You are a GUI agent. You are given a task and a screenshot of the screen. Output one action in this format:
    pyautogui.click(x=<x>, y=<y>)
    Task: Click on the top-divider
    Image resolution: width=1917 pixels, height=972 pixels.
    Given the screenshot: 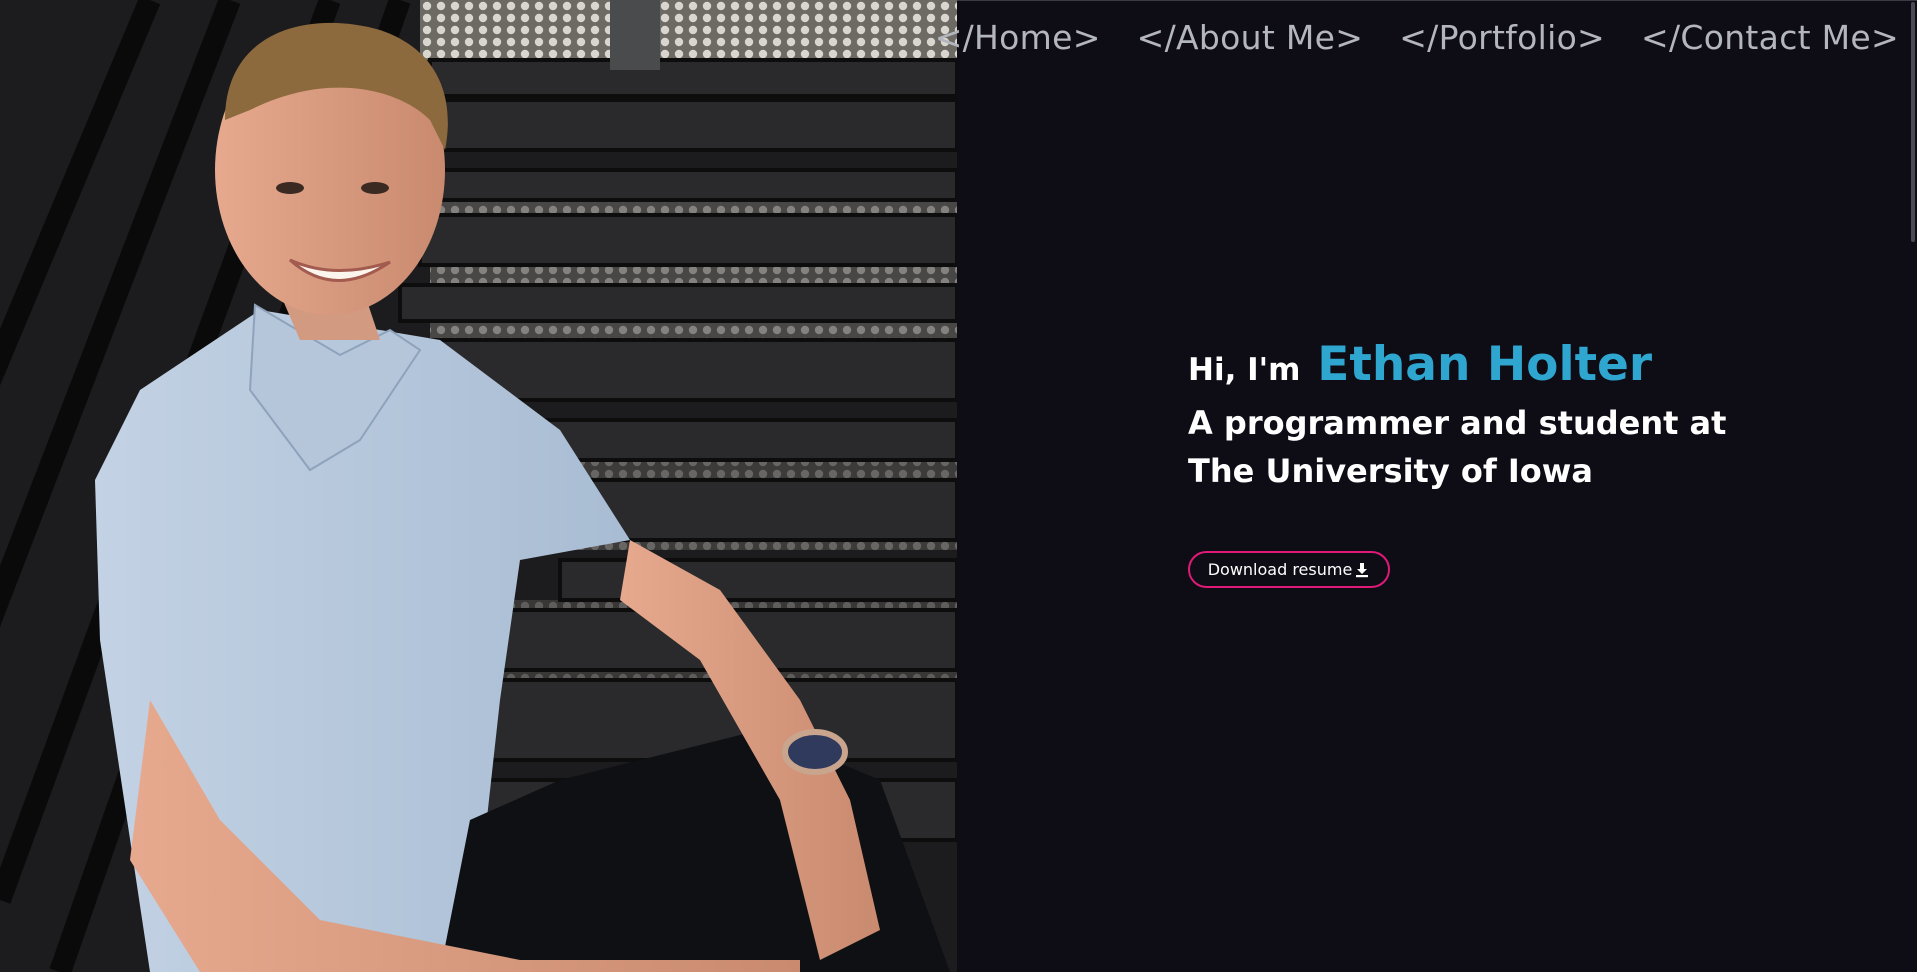 What is the action you would take?
    pyautogui.click(x=1437, y=0)
    